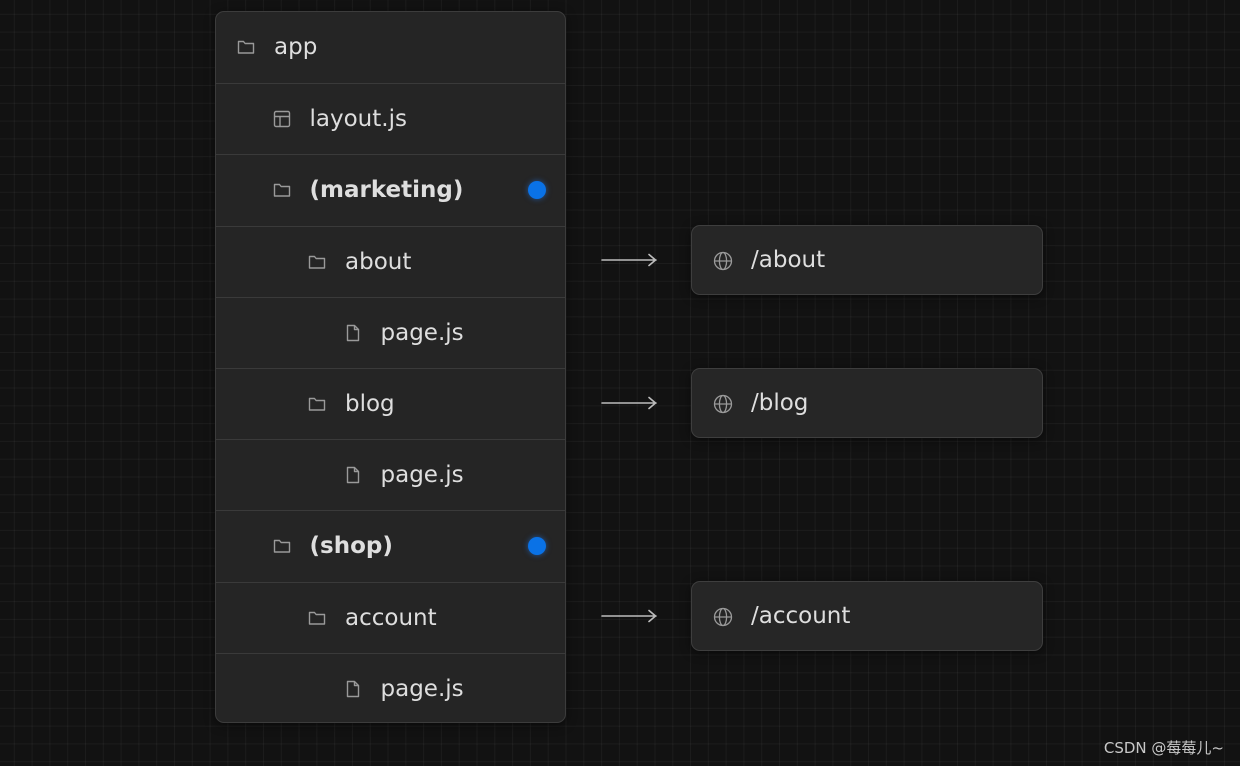 The width and height of the screenshot is (1240, 766). I want to click on tree-row: account, so click(390, 617).